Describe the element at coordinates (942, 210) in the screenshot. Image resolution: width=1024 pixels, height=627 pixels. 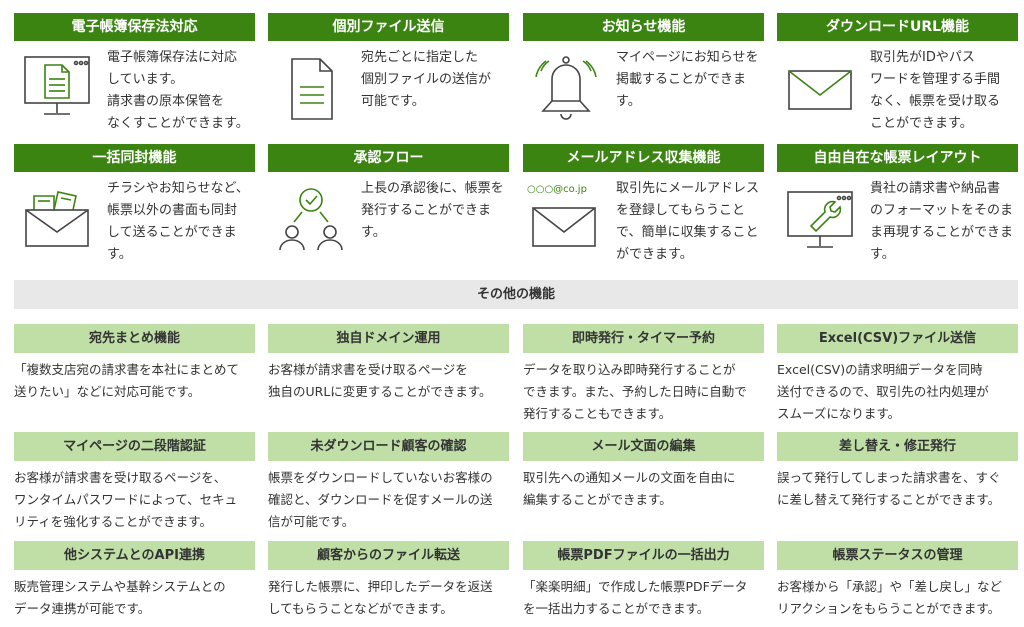
I see `desc-line: のフォーマットをそのま` at that location.